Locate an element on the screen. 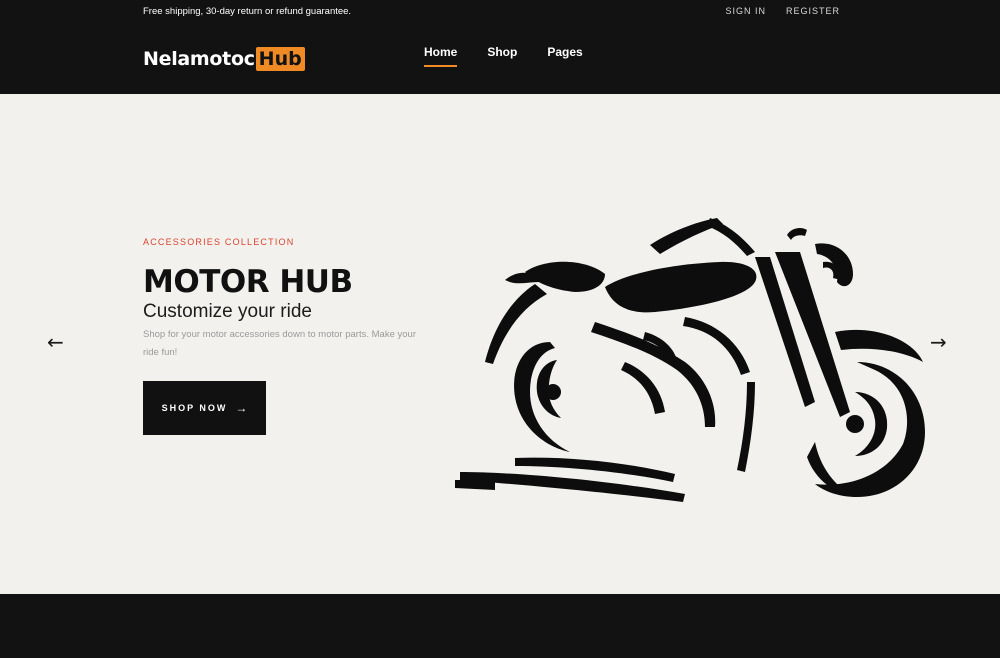 This screenshot has width=1000, height=658. nav-item-pages: Pages is located at coordinates (564, 56).